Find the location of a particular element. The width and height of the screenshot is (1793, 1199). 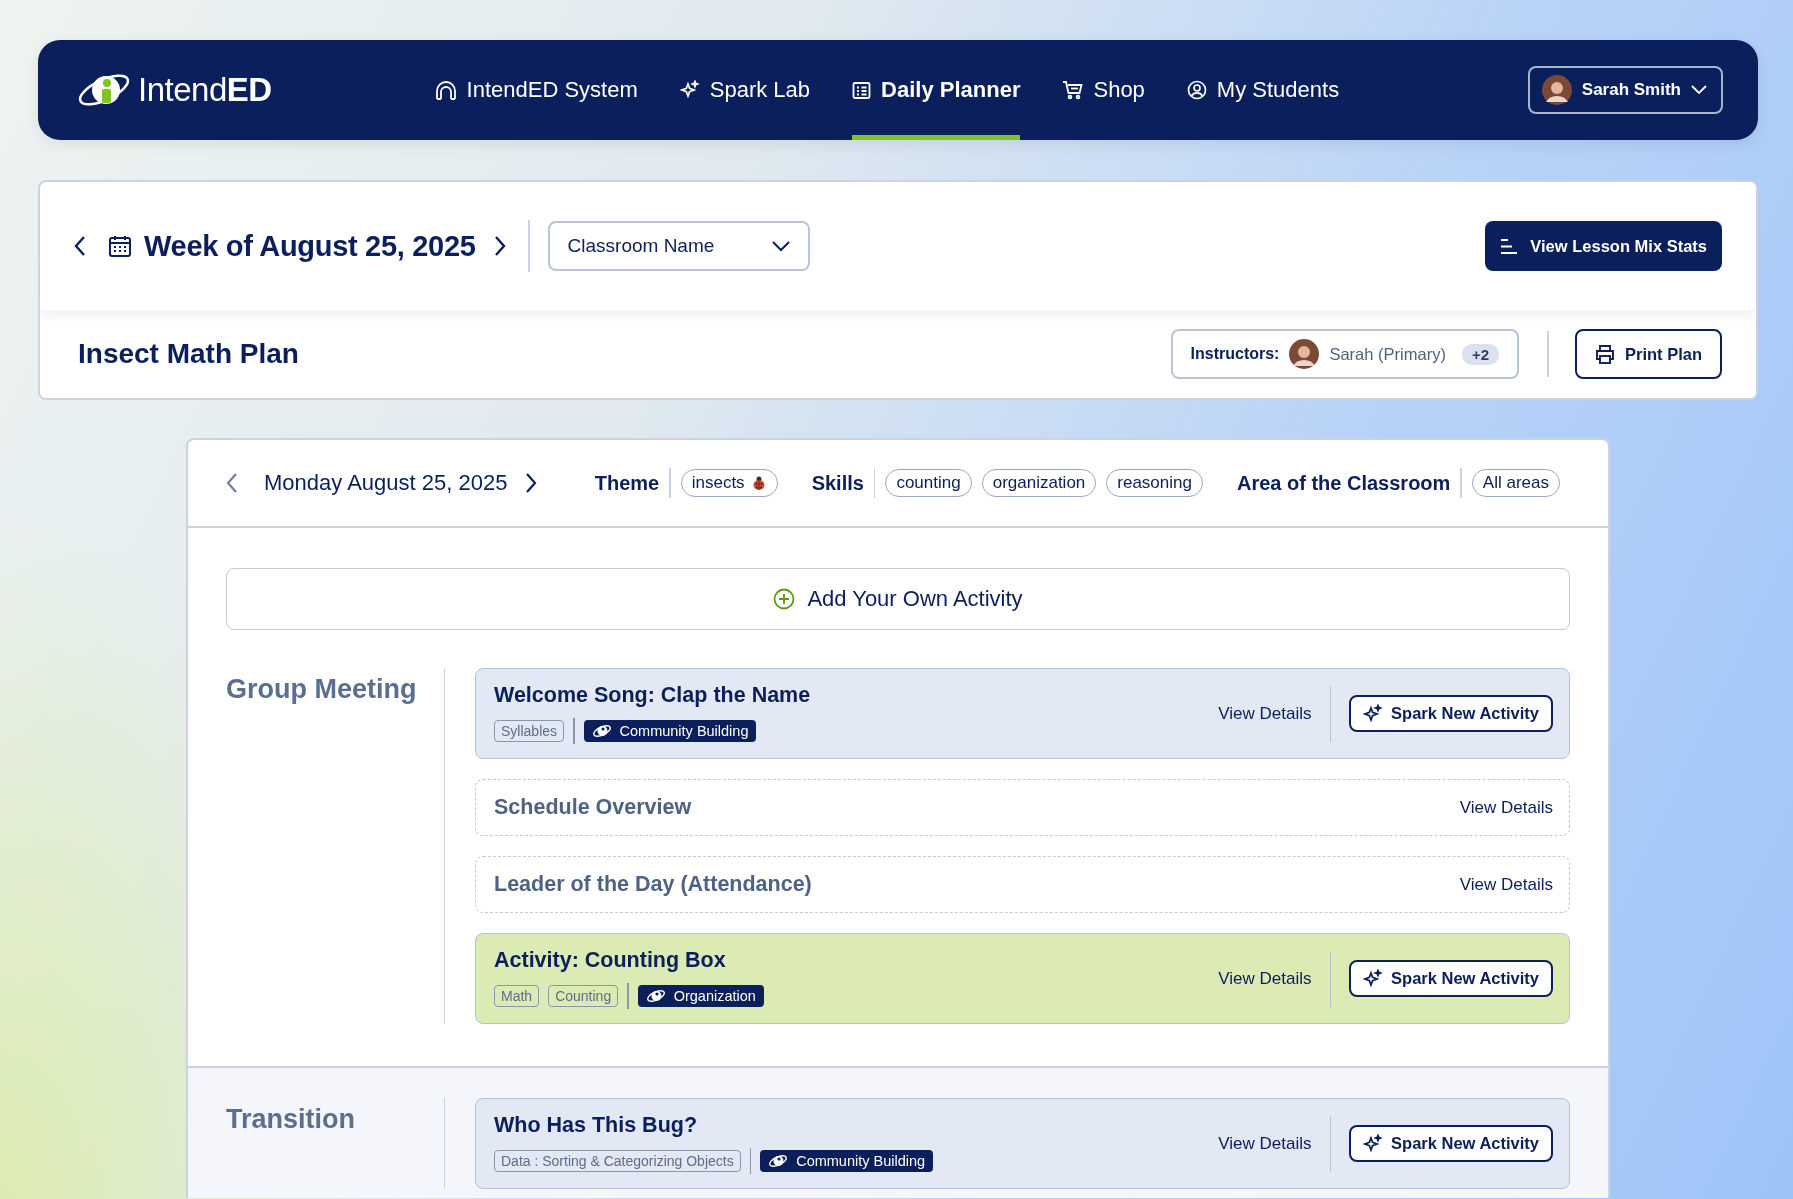

instructors-label: Instructors: is located at coordinates (1235, 354).